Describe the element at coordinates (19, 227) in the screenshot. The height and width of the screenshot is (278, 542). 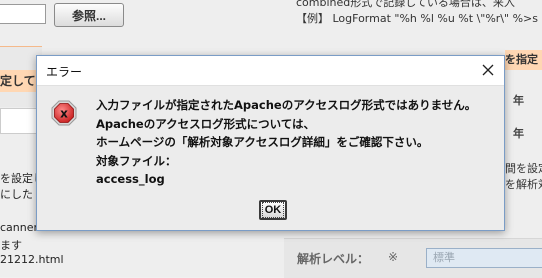
I see `left-text-line: canner` at that location.